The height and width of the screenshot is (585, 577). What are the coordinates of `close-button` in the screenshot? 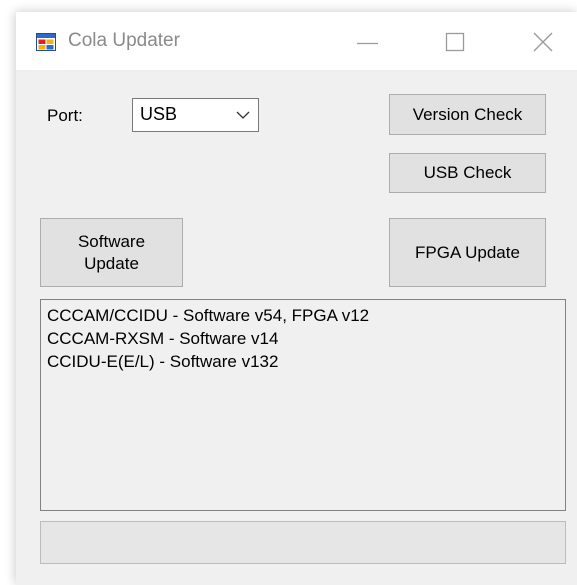 It's located at (542, 41).